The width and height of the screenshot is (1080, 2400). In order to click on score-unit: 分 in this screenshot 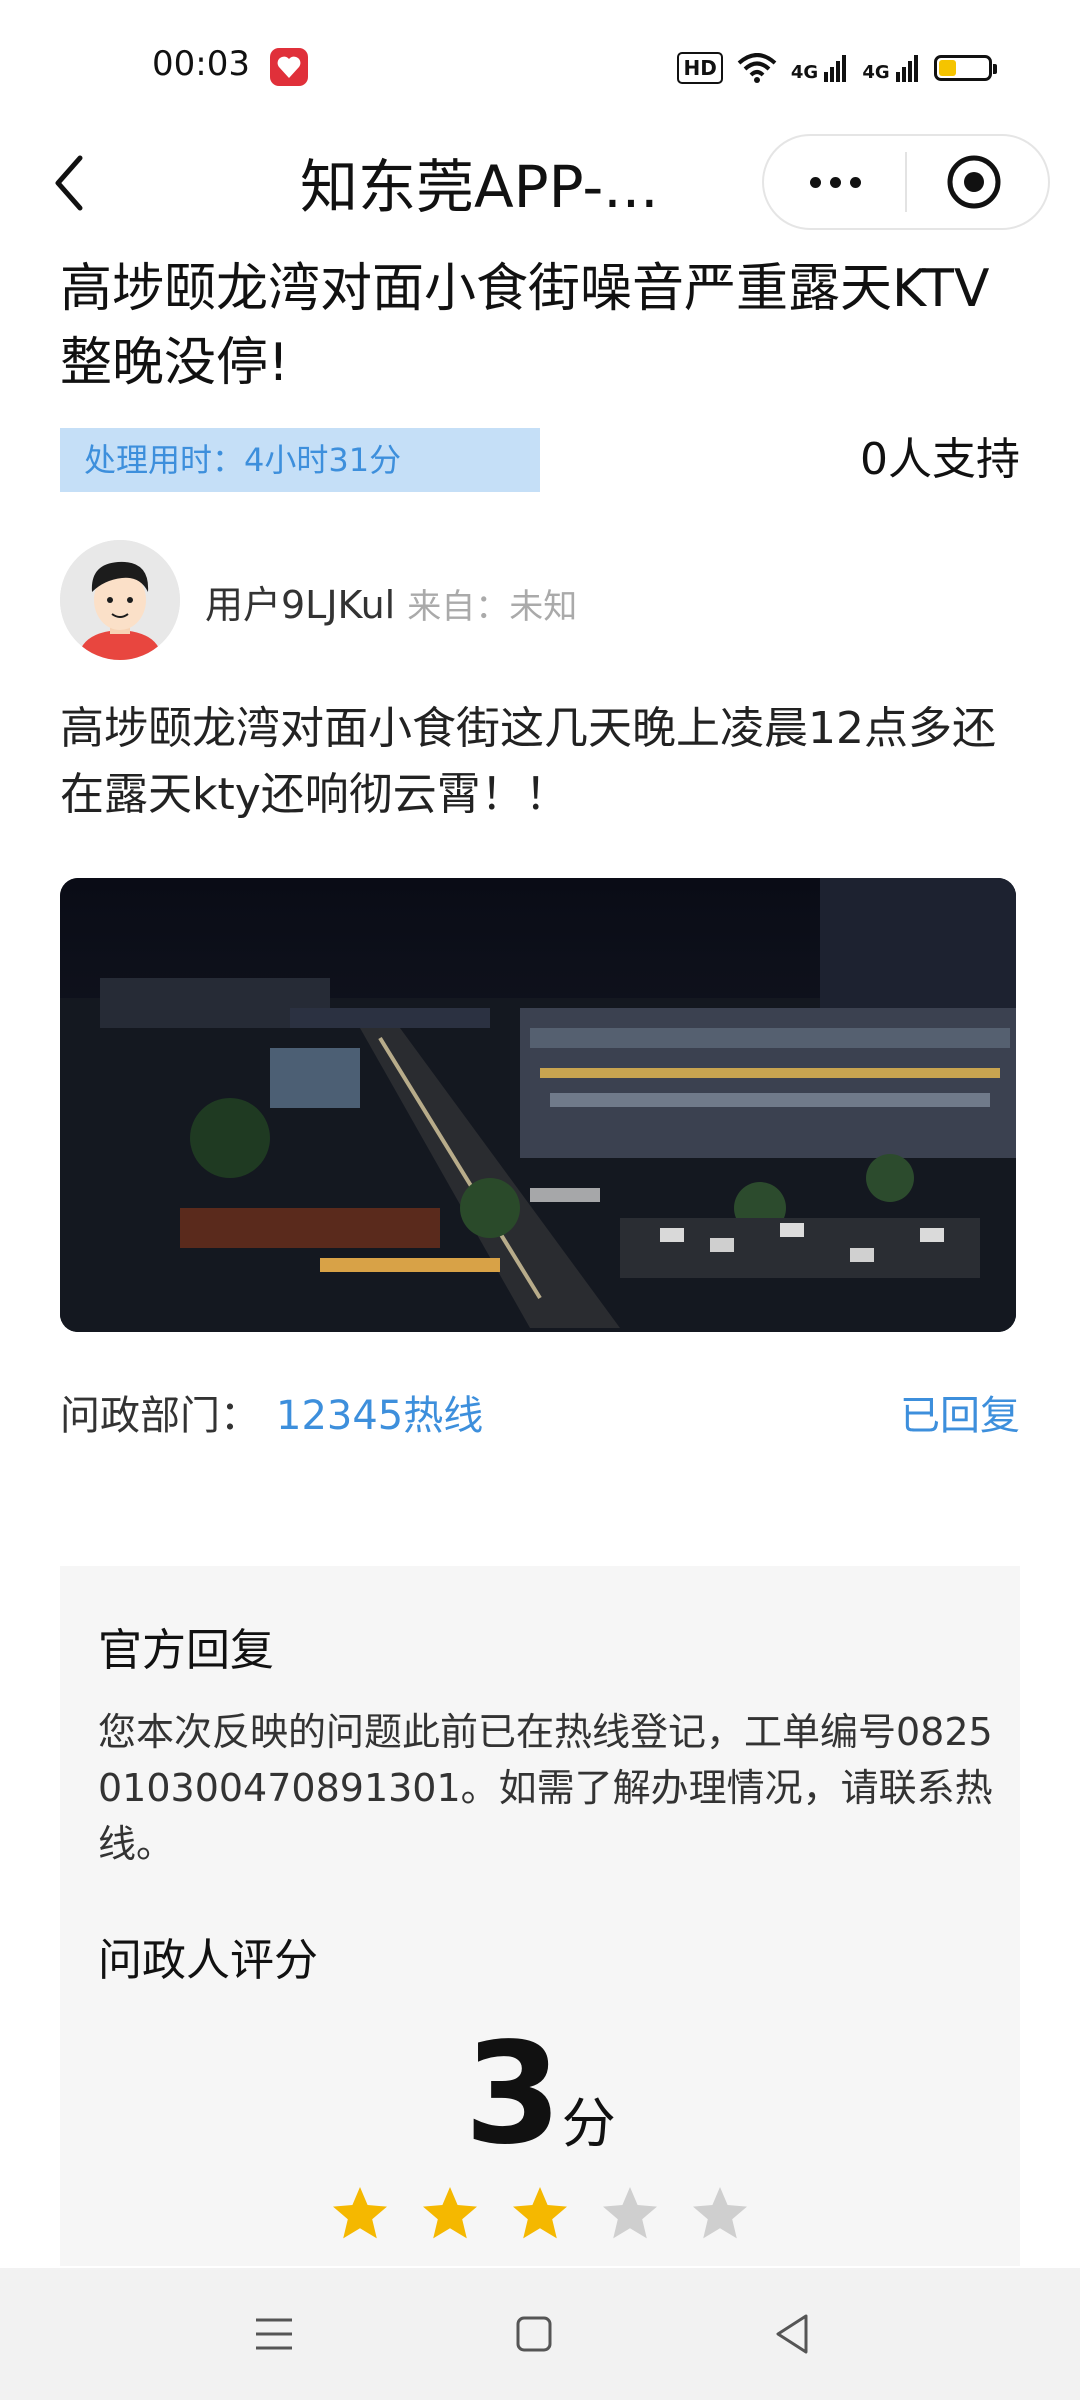, I will do `click(588, 2123)`.